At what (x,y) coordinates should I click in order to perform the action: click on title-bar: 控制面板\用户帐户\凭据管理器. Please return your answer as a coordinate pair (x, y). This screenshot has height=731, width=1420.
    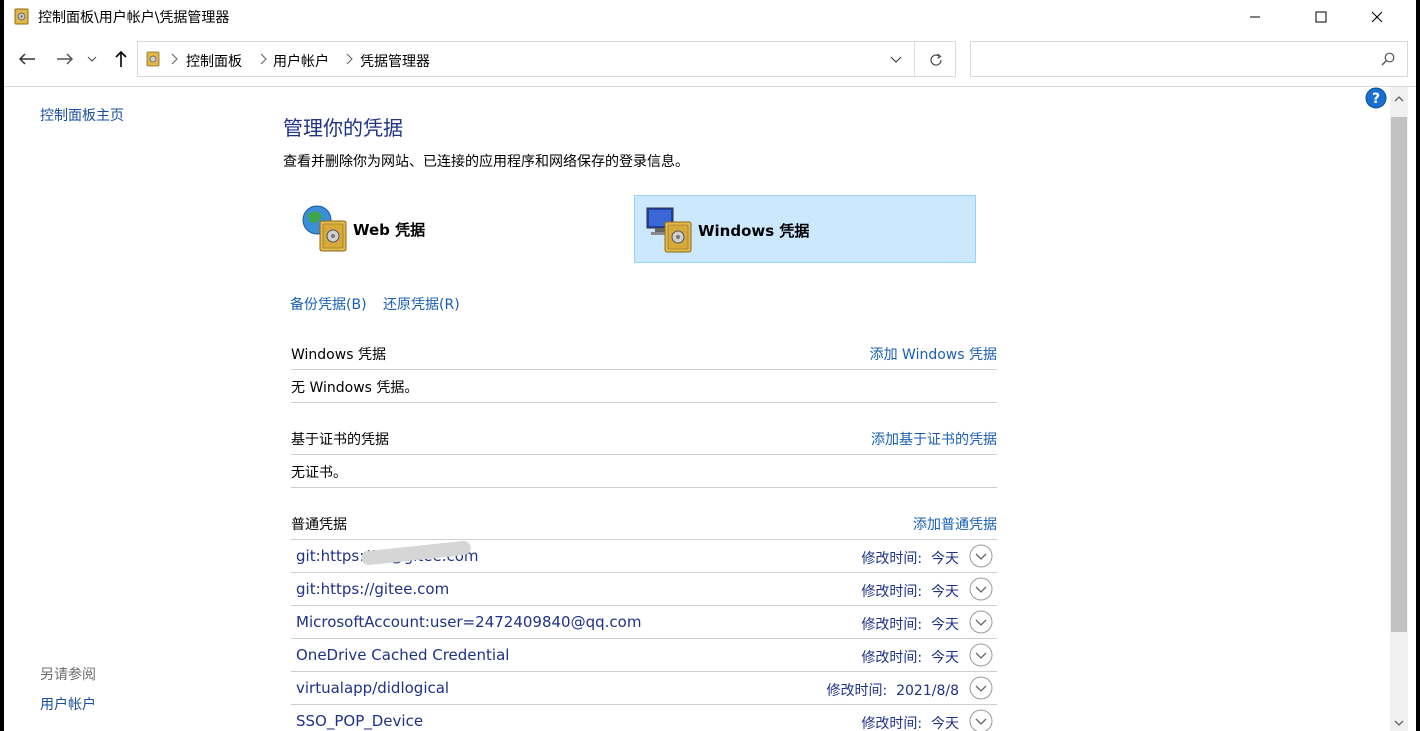
    Looking at the image, I should click on (710, 16).